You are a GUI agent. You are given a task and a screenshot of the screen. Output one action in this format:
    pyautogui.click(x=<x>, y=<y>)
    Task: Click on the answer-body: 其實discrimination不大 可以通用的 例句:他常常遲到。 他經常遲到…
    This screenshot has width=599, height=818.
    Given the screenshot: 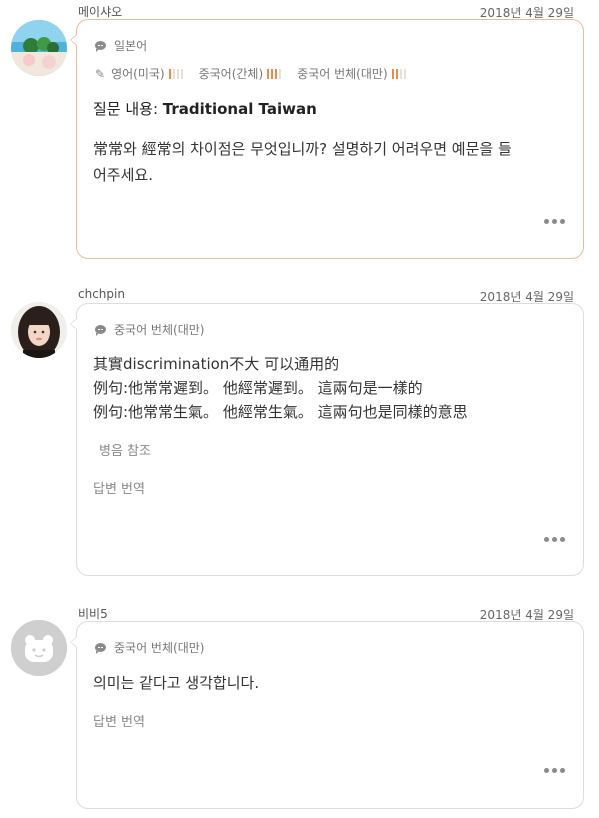 What is the action you would take?
    pyautogui.click(x=280, y=388)
    